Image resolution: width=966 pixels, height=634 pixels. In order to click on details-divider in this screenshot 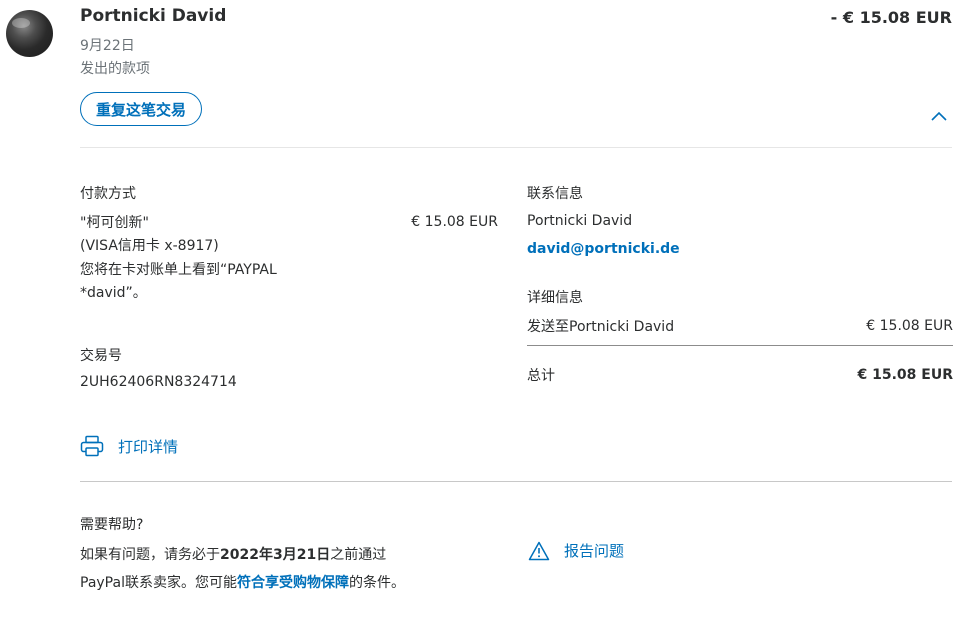, I will do `click(740, 345)`.